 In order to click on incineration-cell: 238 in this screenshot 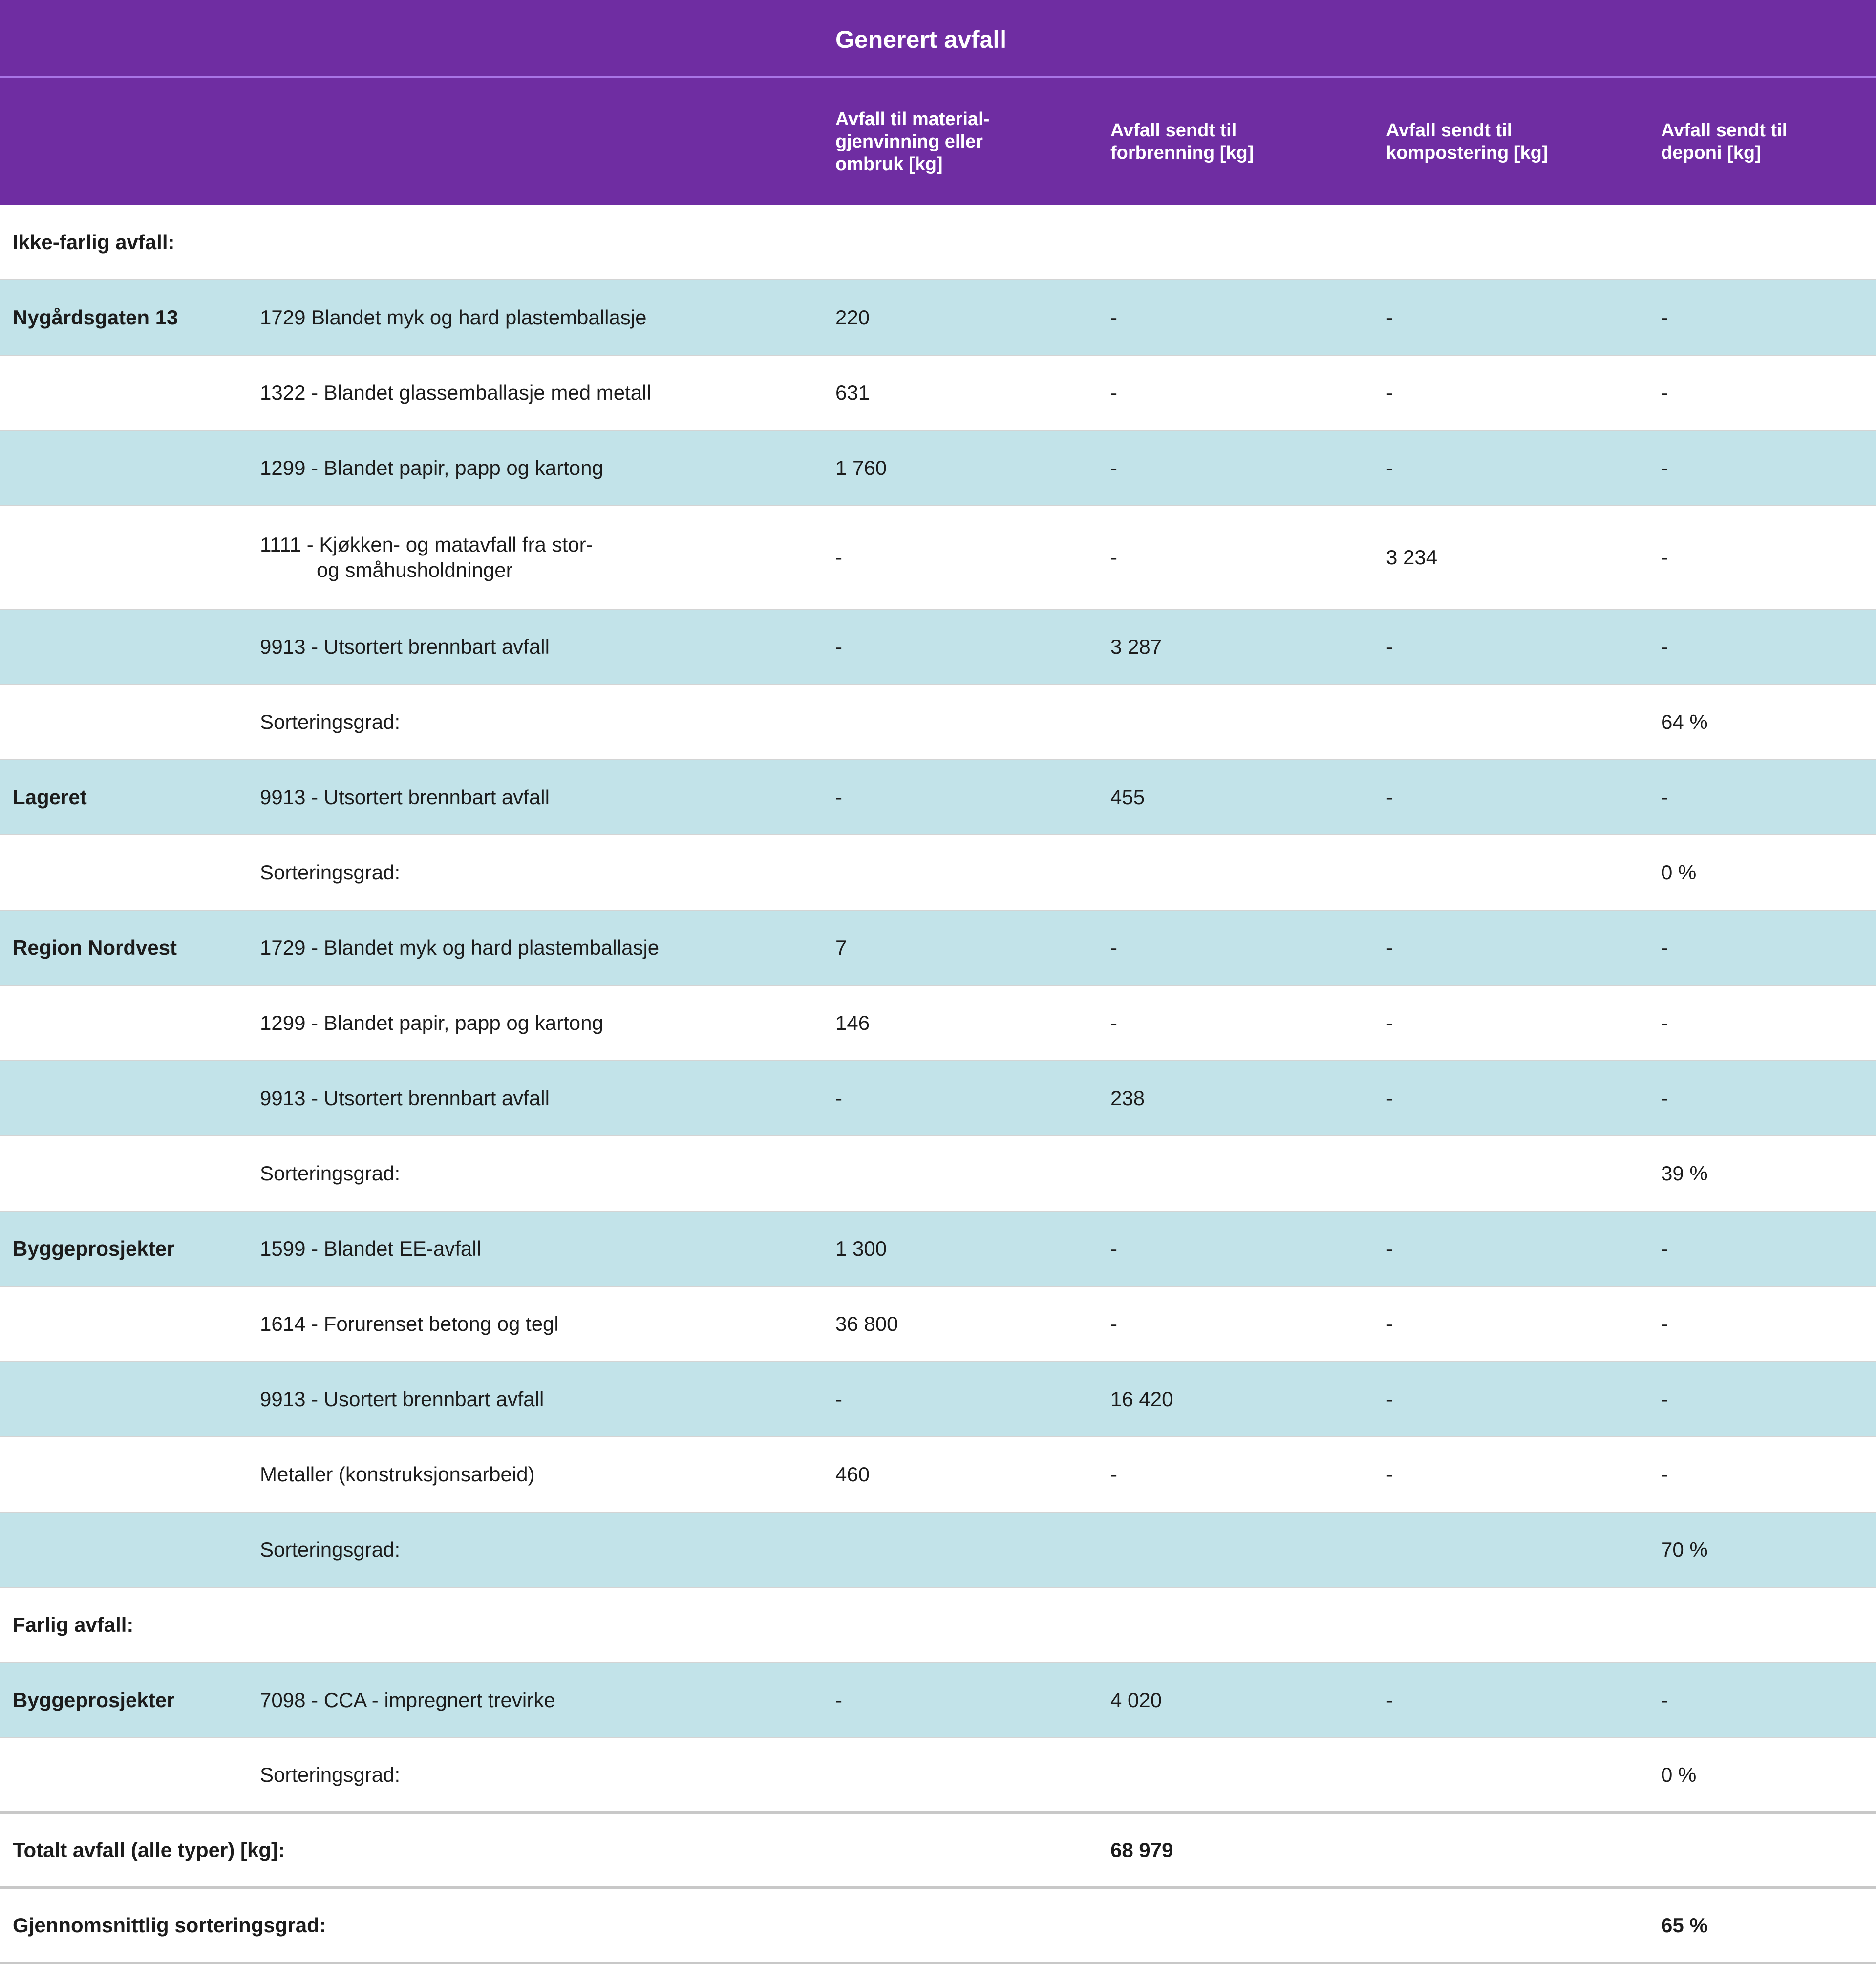, I will do `click(1127, 1098)`.